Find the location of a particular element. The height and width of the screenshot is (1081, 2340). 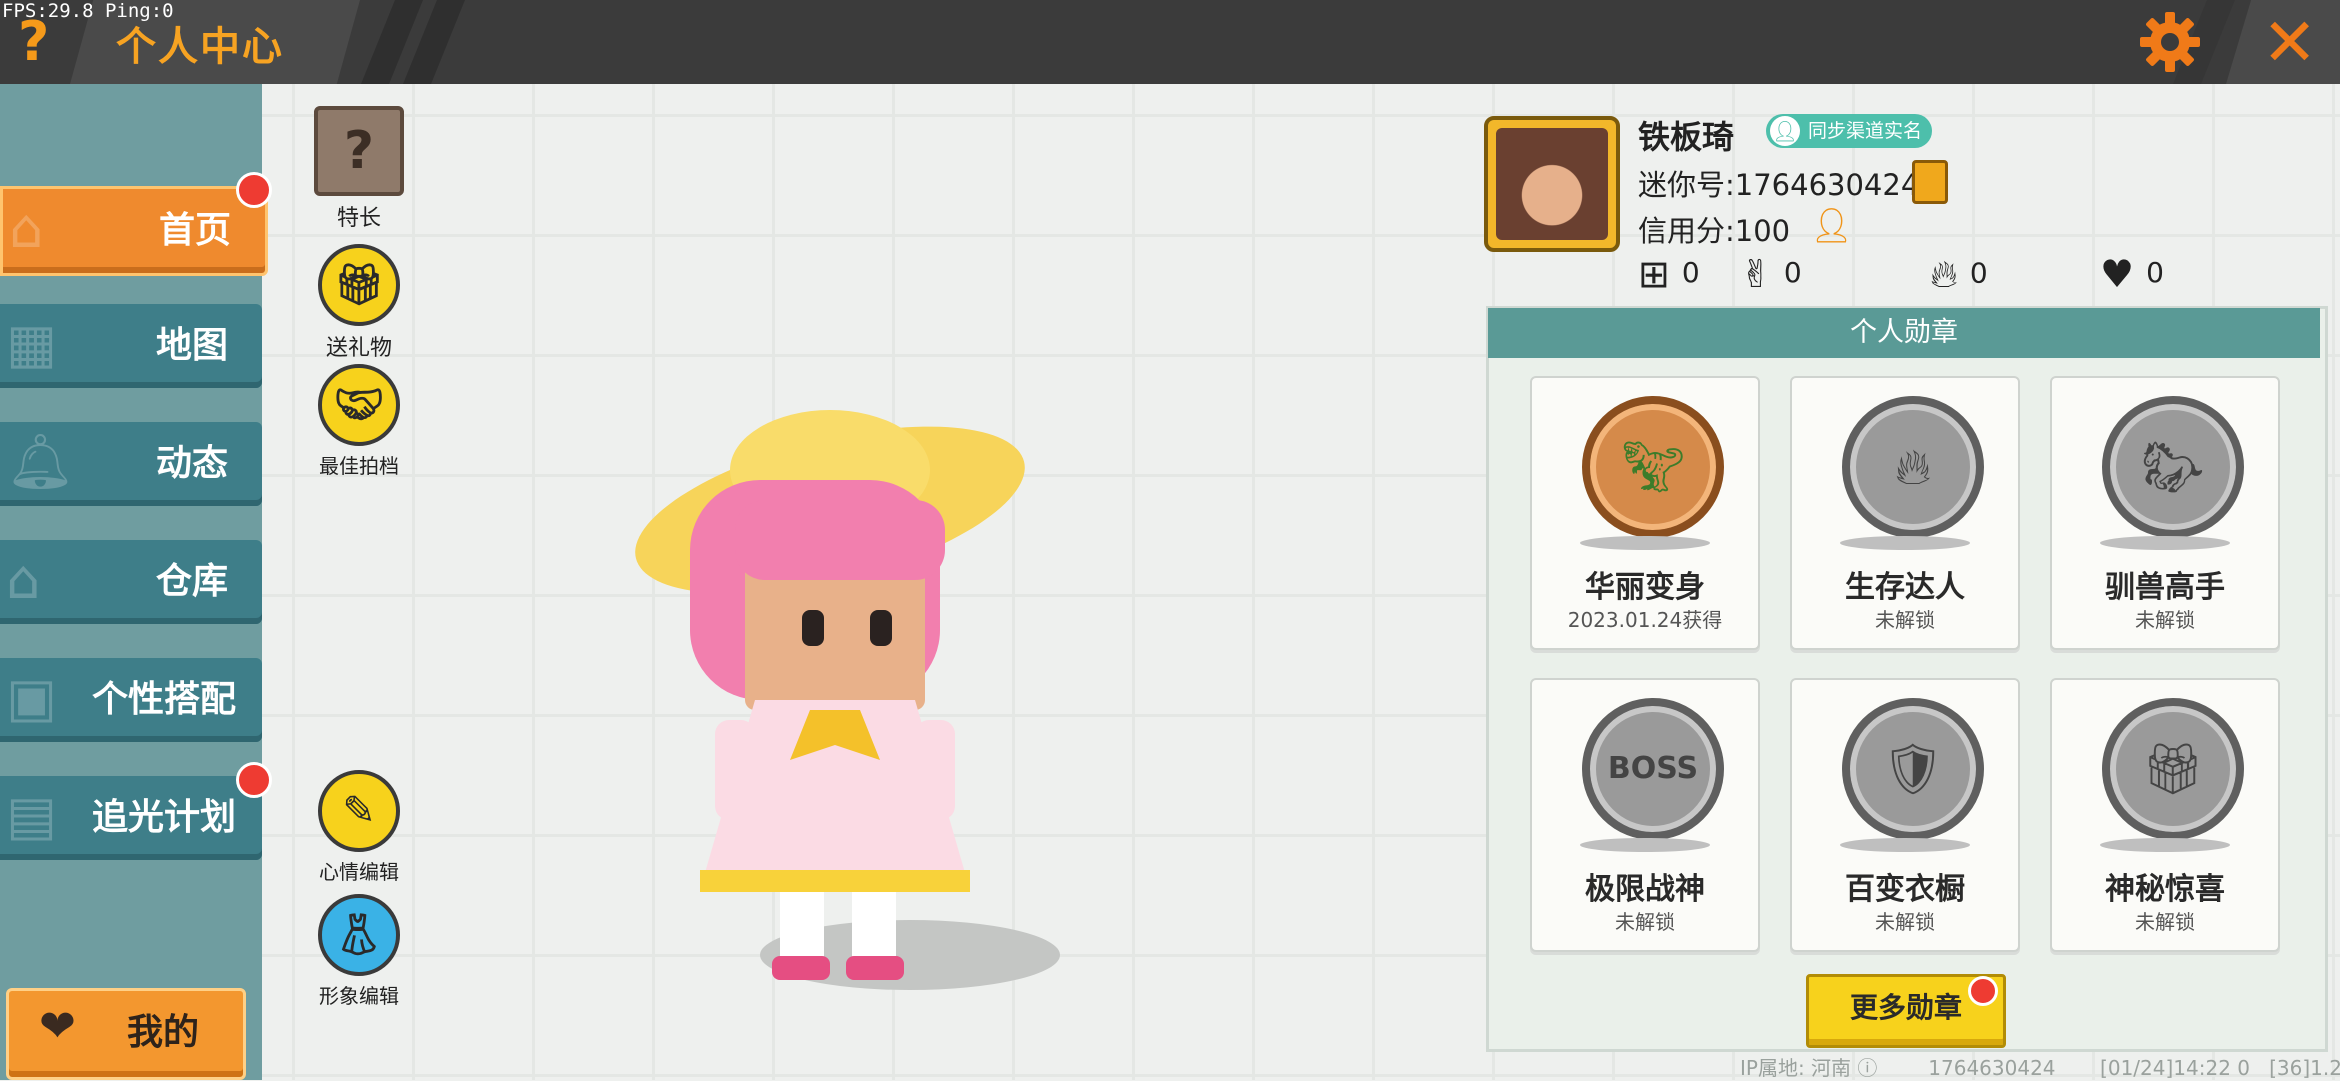

footer-uid: 1764630424 is located at coordinates (1992, 1068).